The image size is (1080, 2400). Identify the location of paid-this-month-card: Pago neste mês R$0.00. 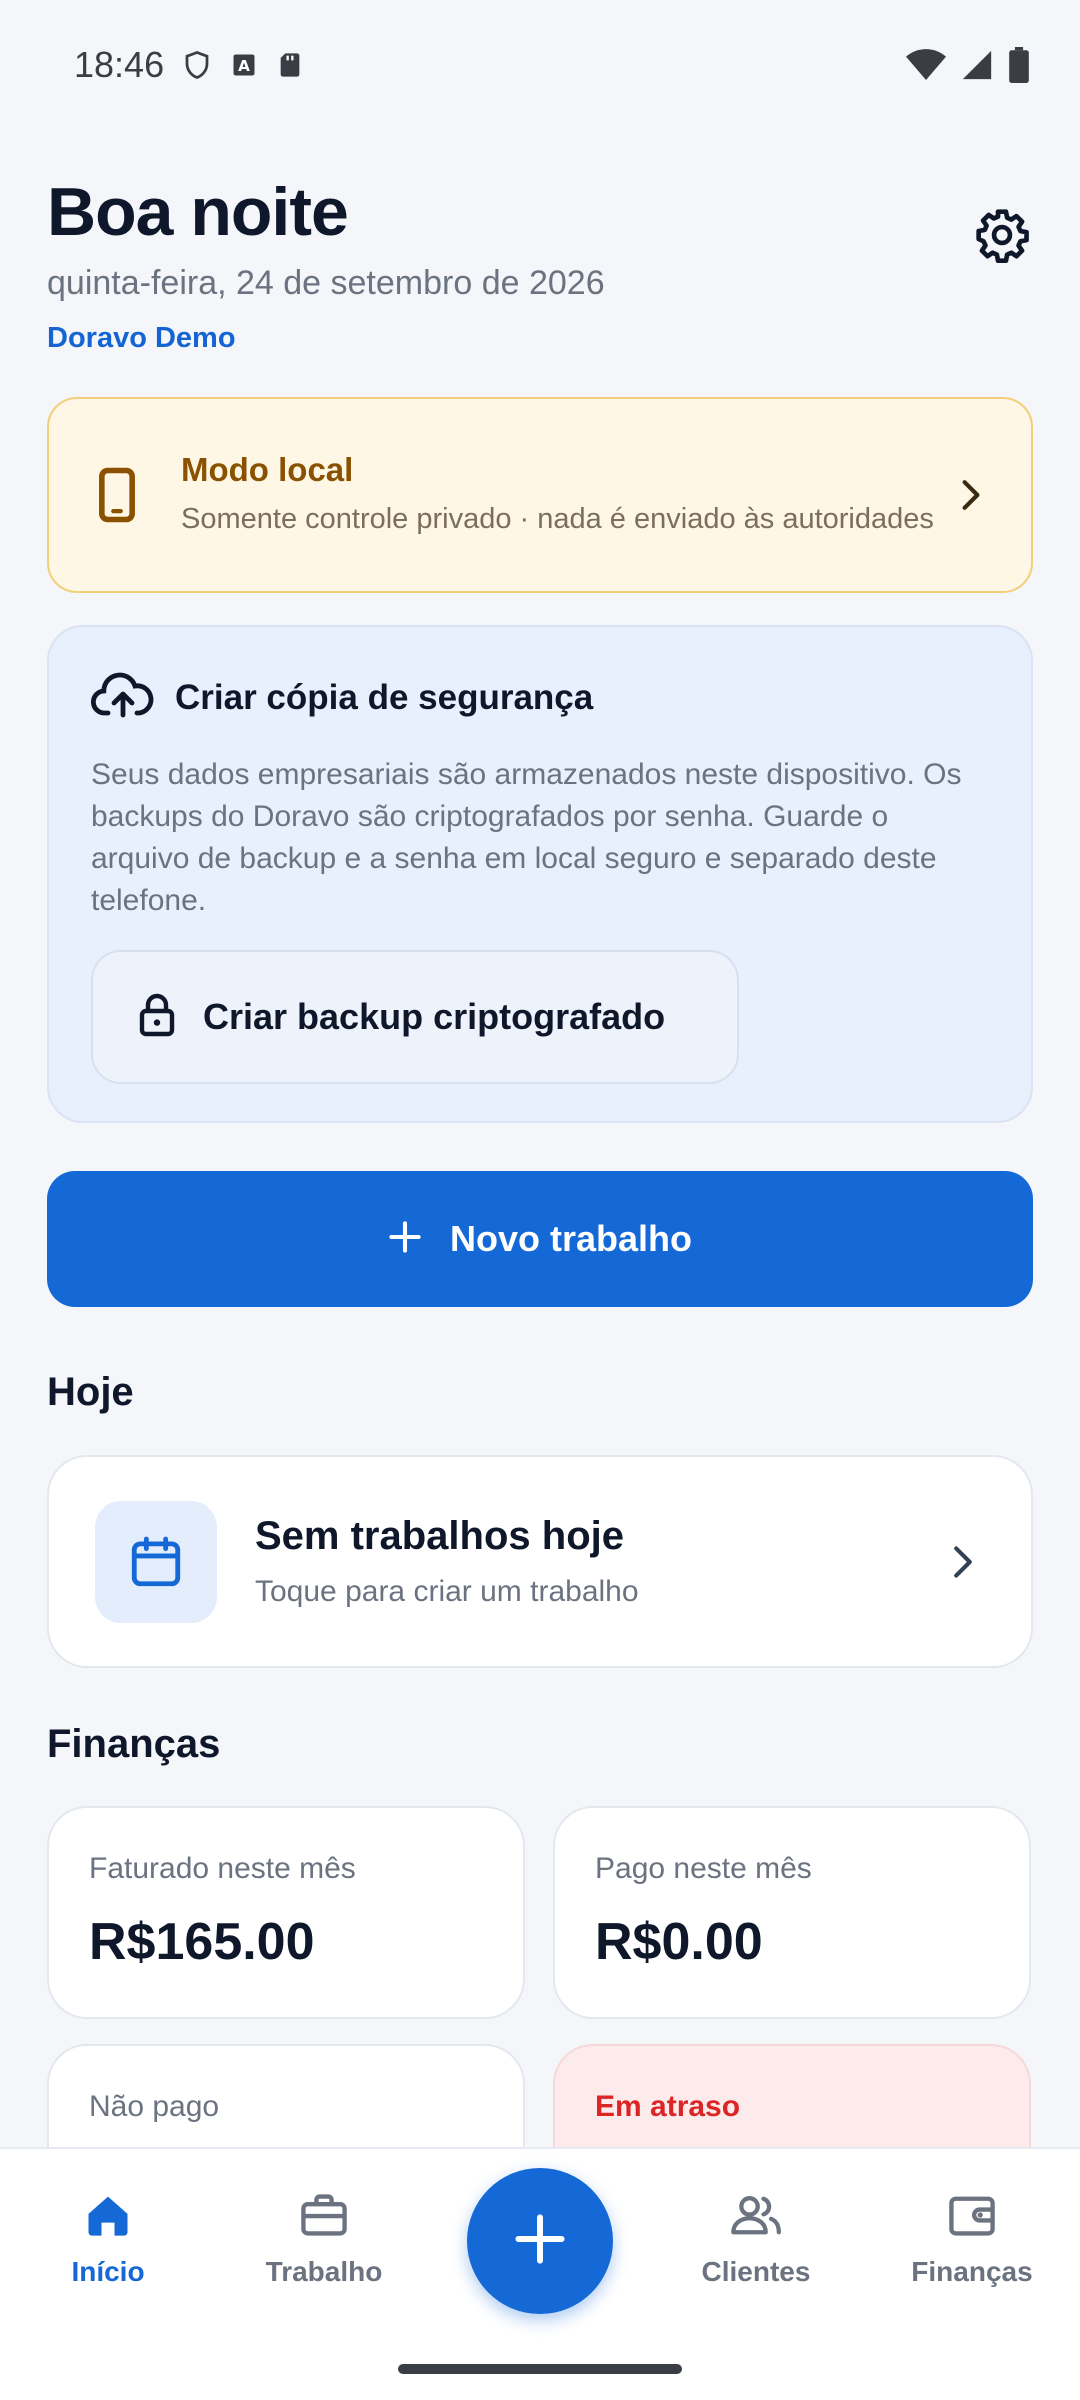
(792, 1912).